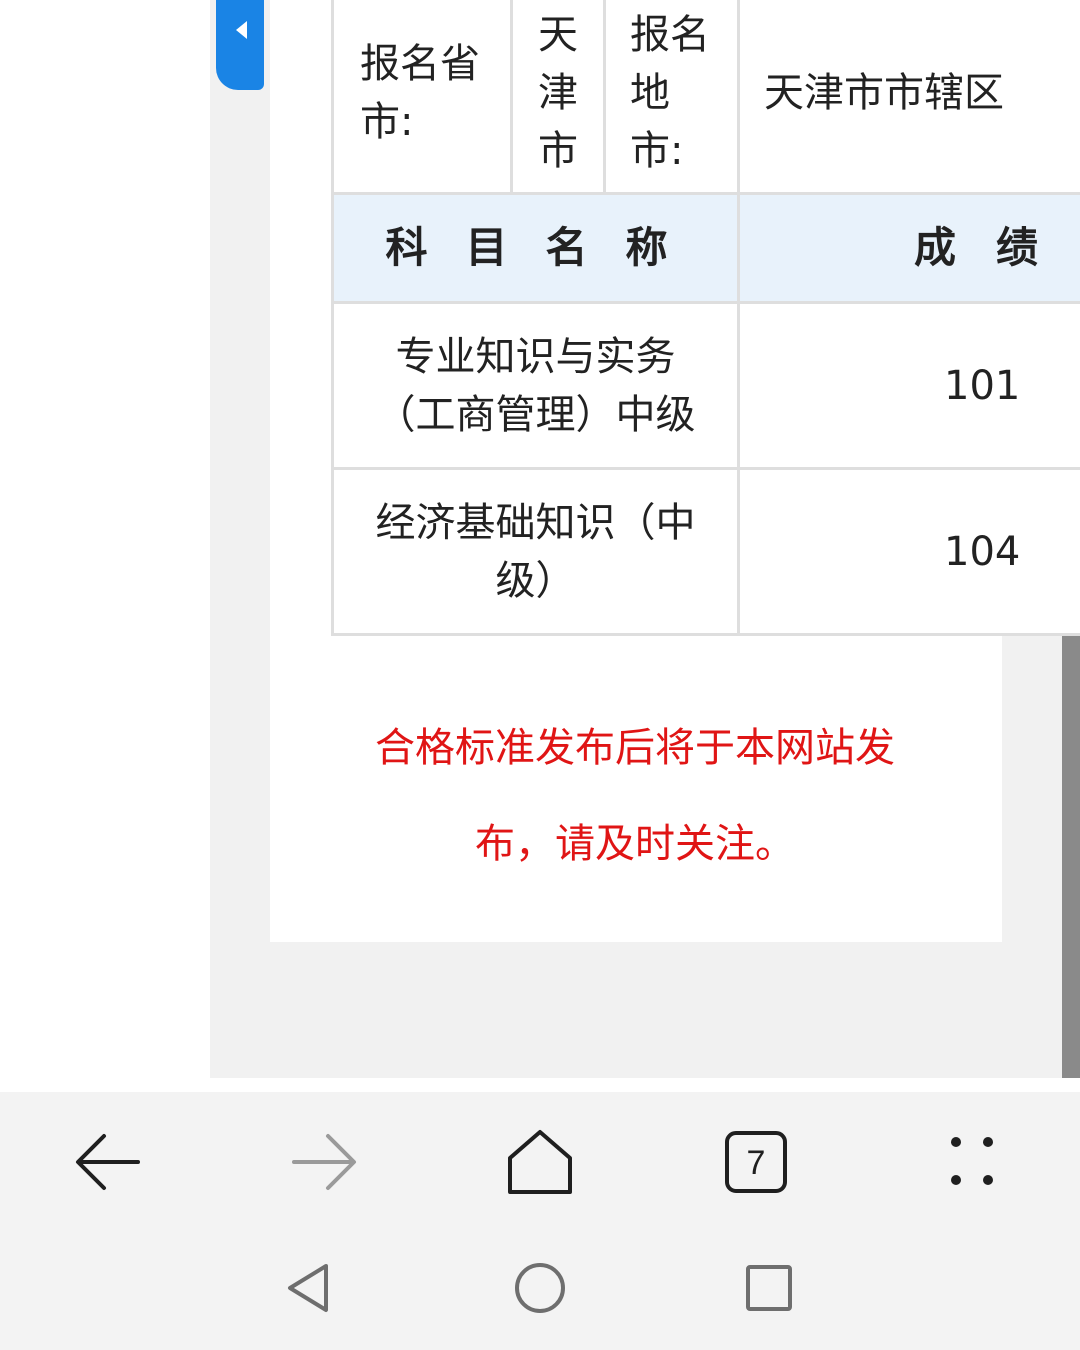 The width and height of the screenshot is (1080, 1350). Describe the element at coordinates (635, 748) in the screenshot. I see `notice-line-1: 合格标准发布后将于本网站发` at that location.